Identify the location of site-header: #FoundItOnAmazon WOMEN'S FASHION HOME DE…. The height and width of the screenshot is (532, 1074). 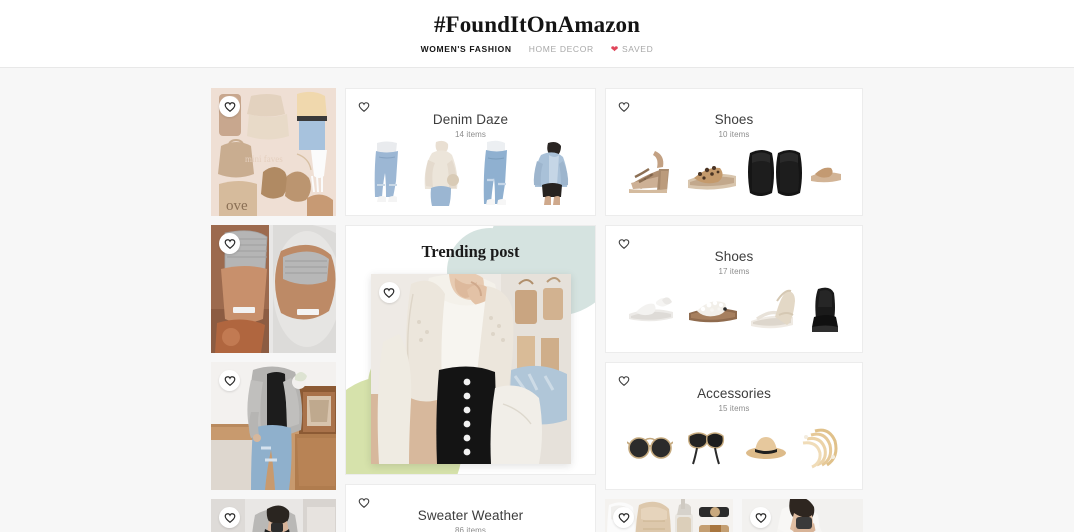
(537, 34).